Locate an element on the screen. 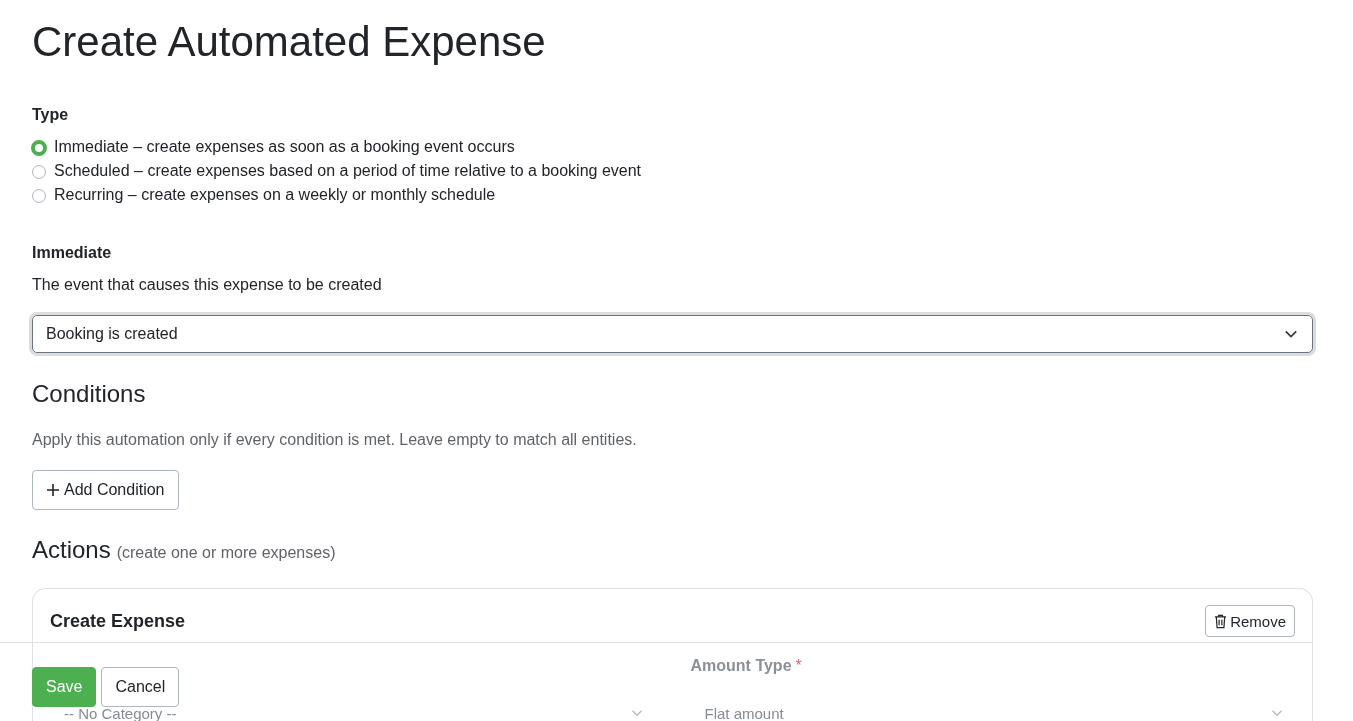  trash-icon is located at coordinates (1221, 621).